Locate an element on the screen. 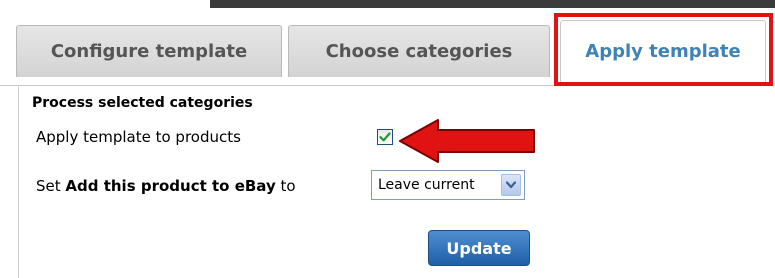 Image resolution: width=775 pixels, height=278 pixels. arrow-left-icon is located at coordinates (467, 141).